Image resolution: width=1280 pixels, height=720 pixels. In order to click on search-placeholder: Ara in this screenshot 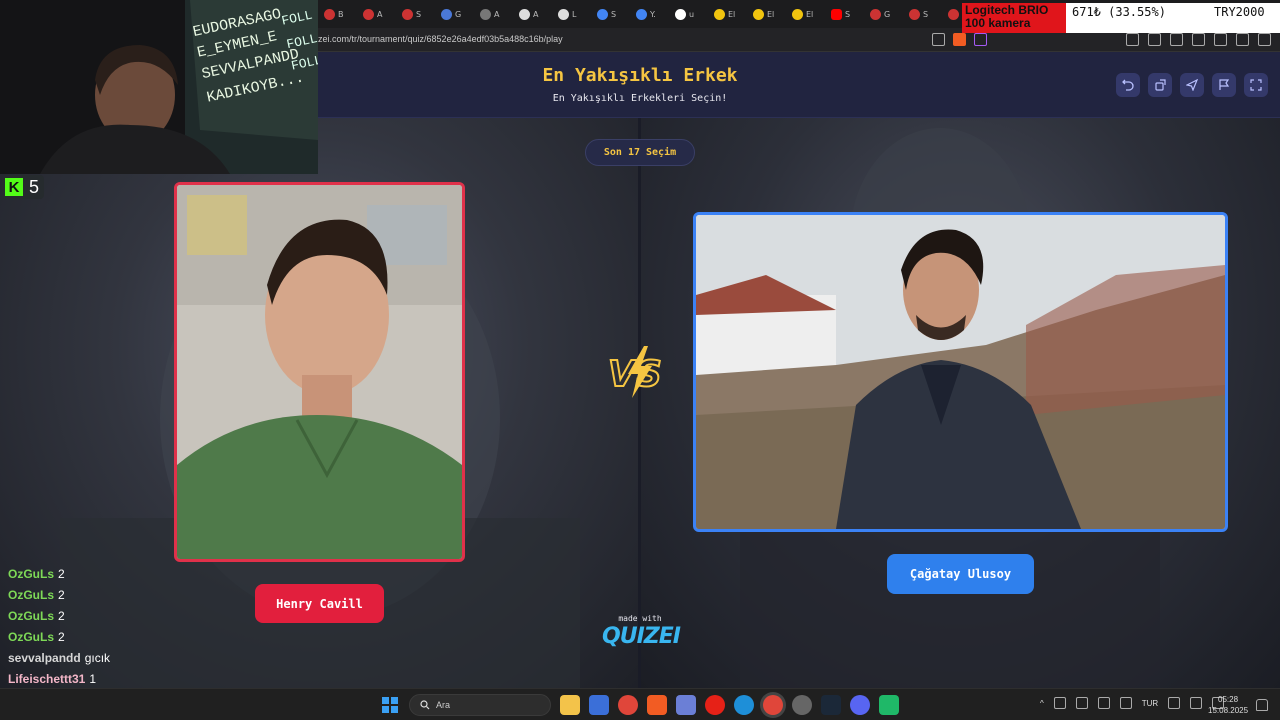, I will do `click(443, 705)`.